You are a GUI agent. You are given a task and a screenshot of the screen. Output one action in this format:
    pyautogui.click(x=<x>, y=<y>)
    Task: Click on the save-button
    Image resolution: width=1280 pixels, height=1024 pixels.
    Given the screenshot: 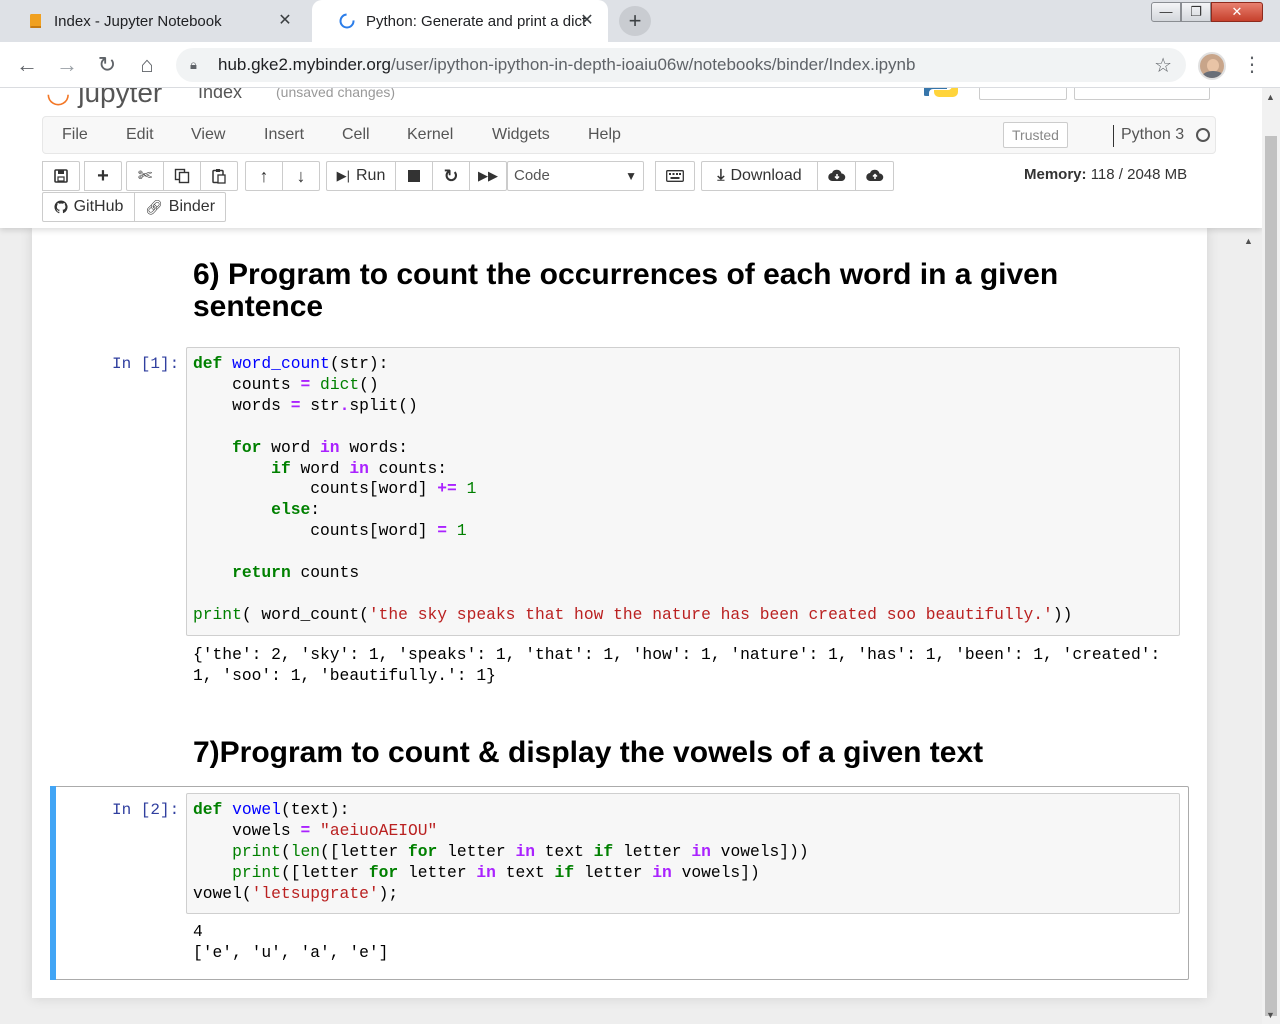 What is the action you would take?
    pyautogui.click(x=61, y=176)
    